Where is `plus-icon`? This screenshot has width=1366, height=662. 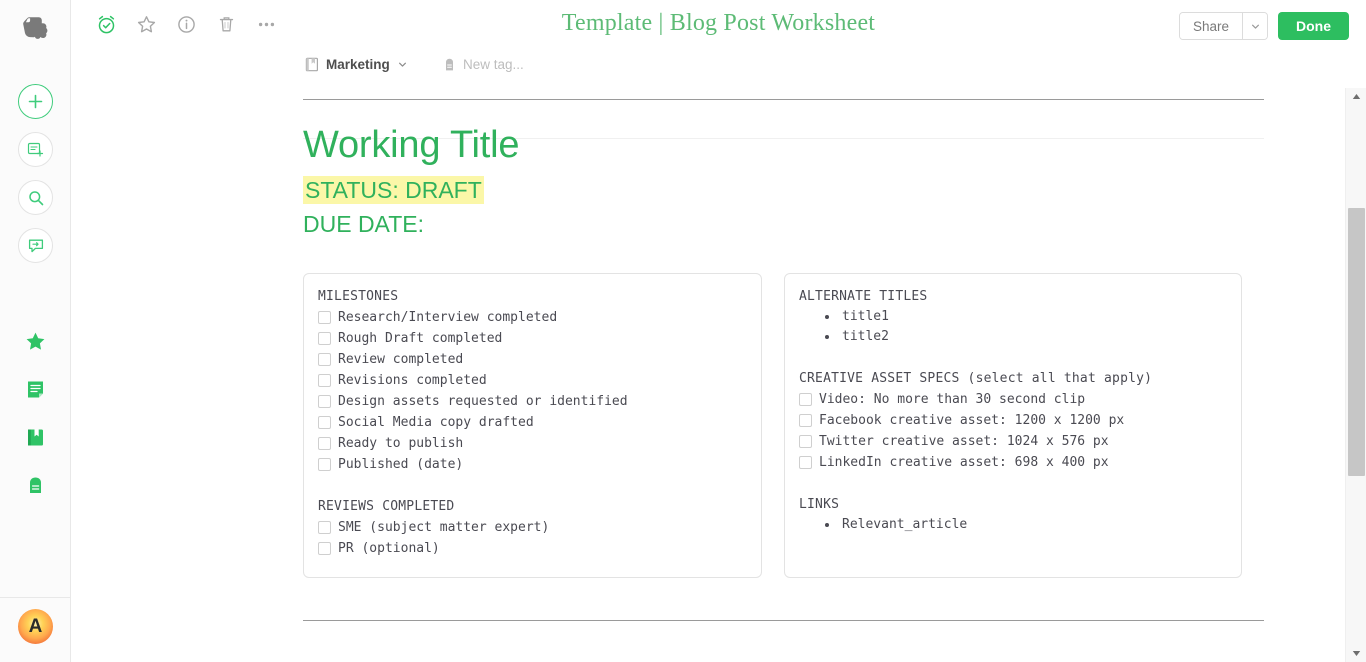
plus-icon is located at coordinates (35, 101).